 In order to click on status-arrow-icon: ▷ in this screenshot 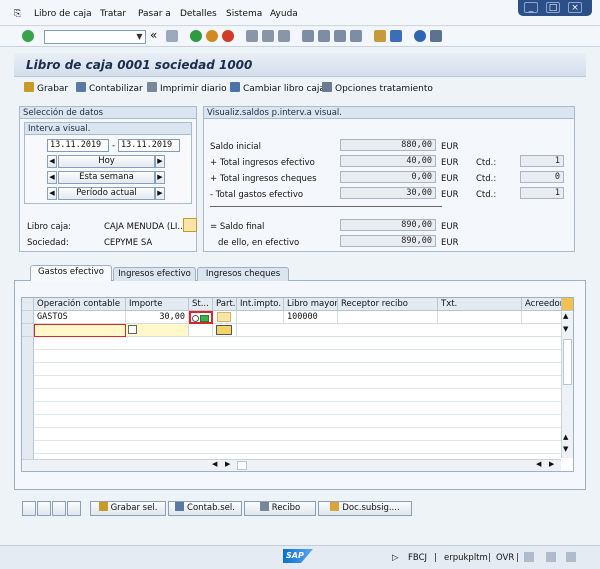, I will do `click(395, 558)`.